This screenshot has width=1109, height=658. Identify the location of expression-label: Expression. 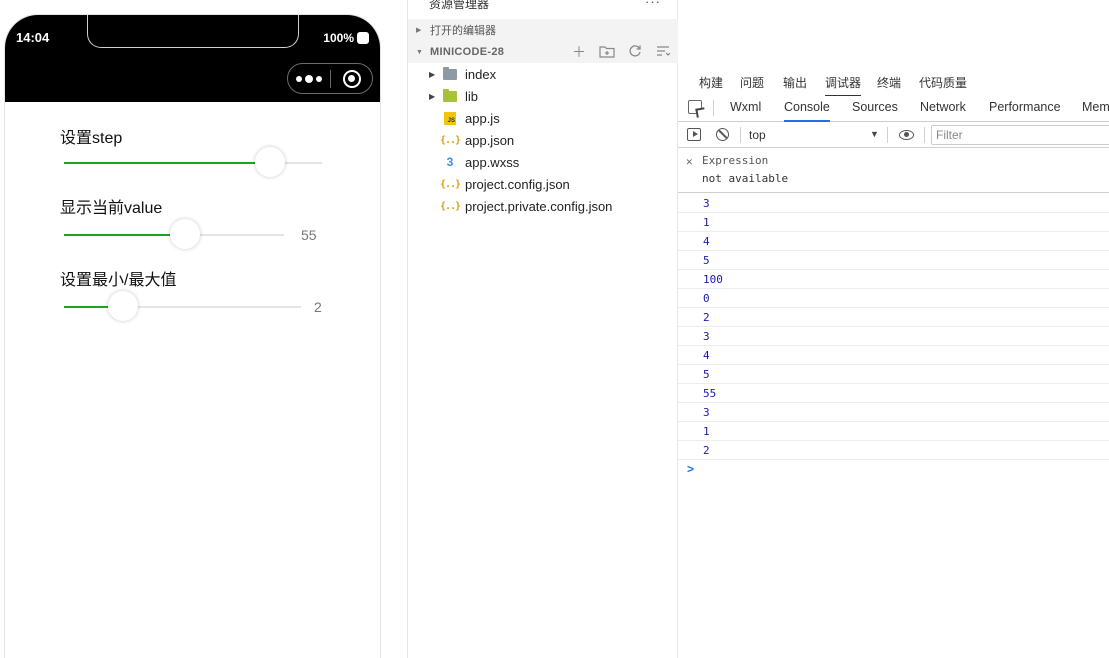
(735, 160).